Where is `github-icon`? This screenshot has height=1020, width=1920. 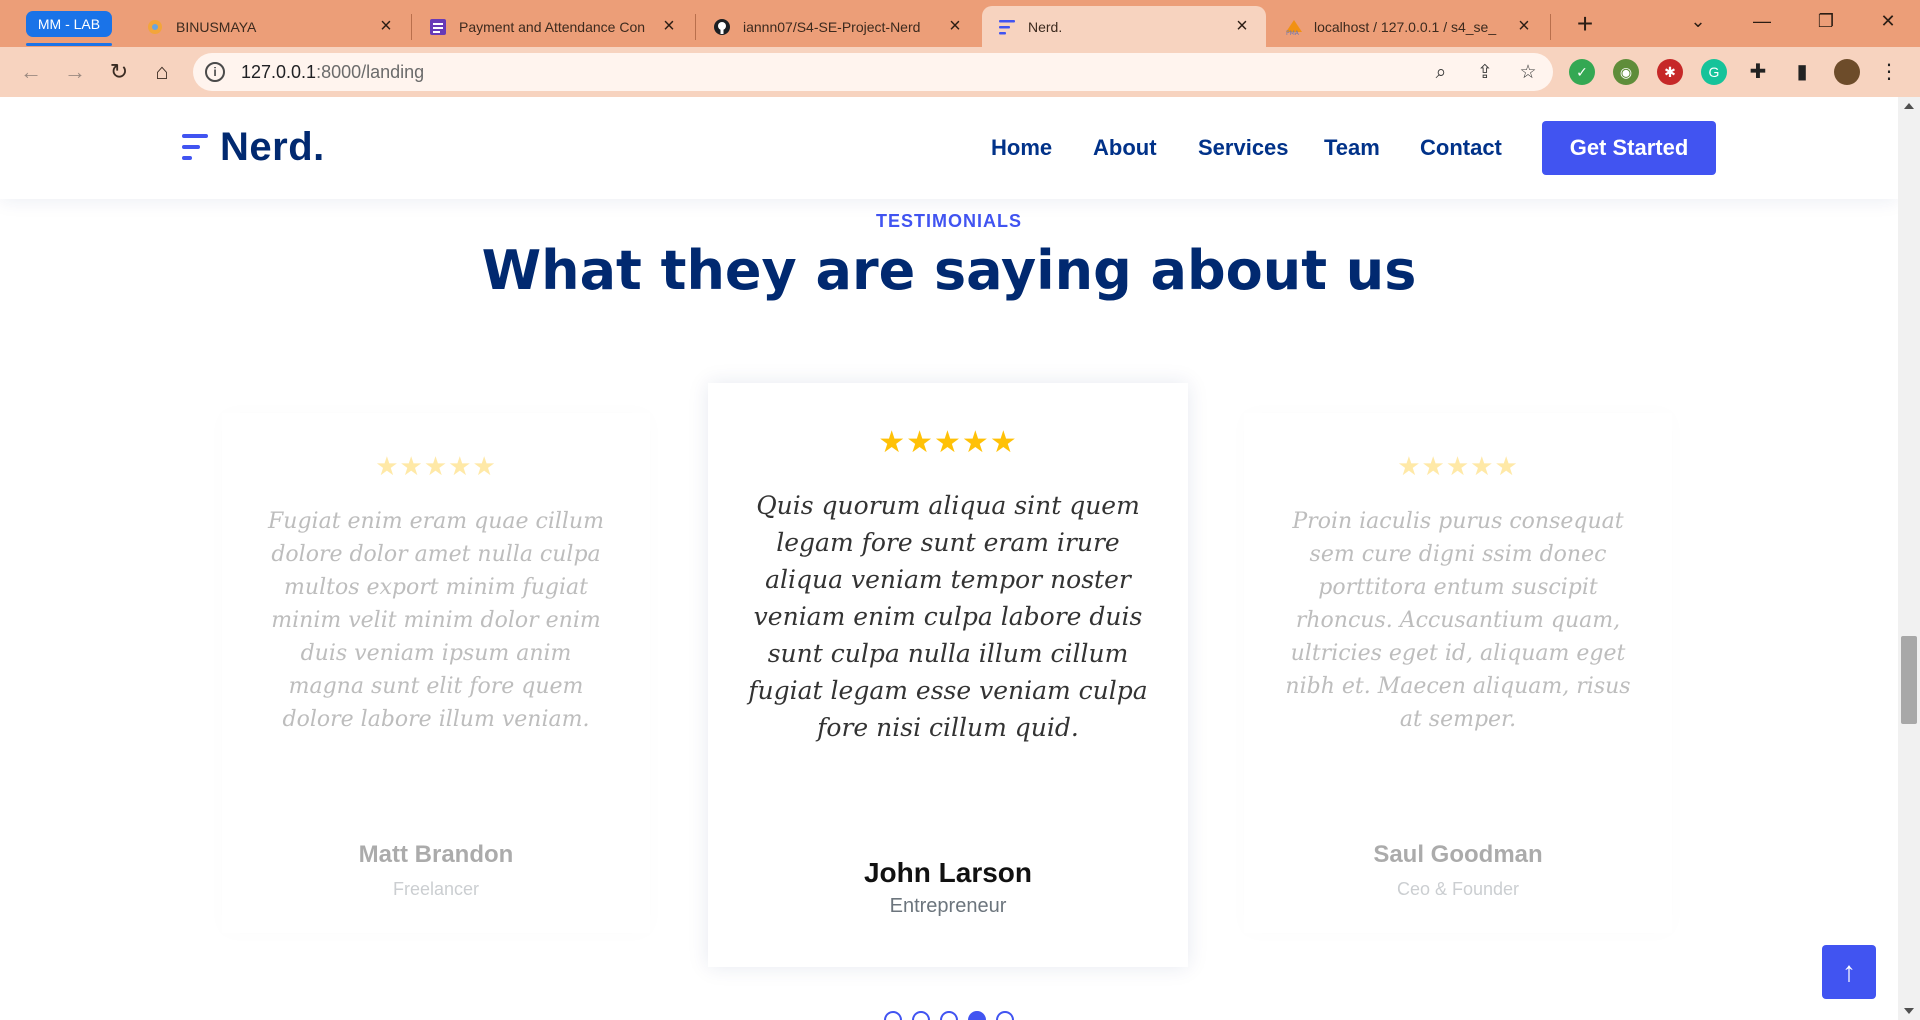
github-icon is located at coordinates (722, 27).